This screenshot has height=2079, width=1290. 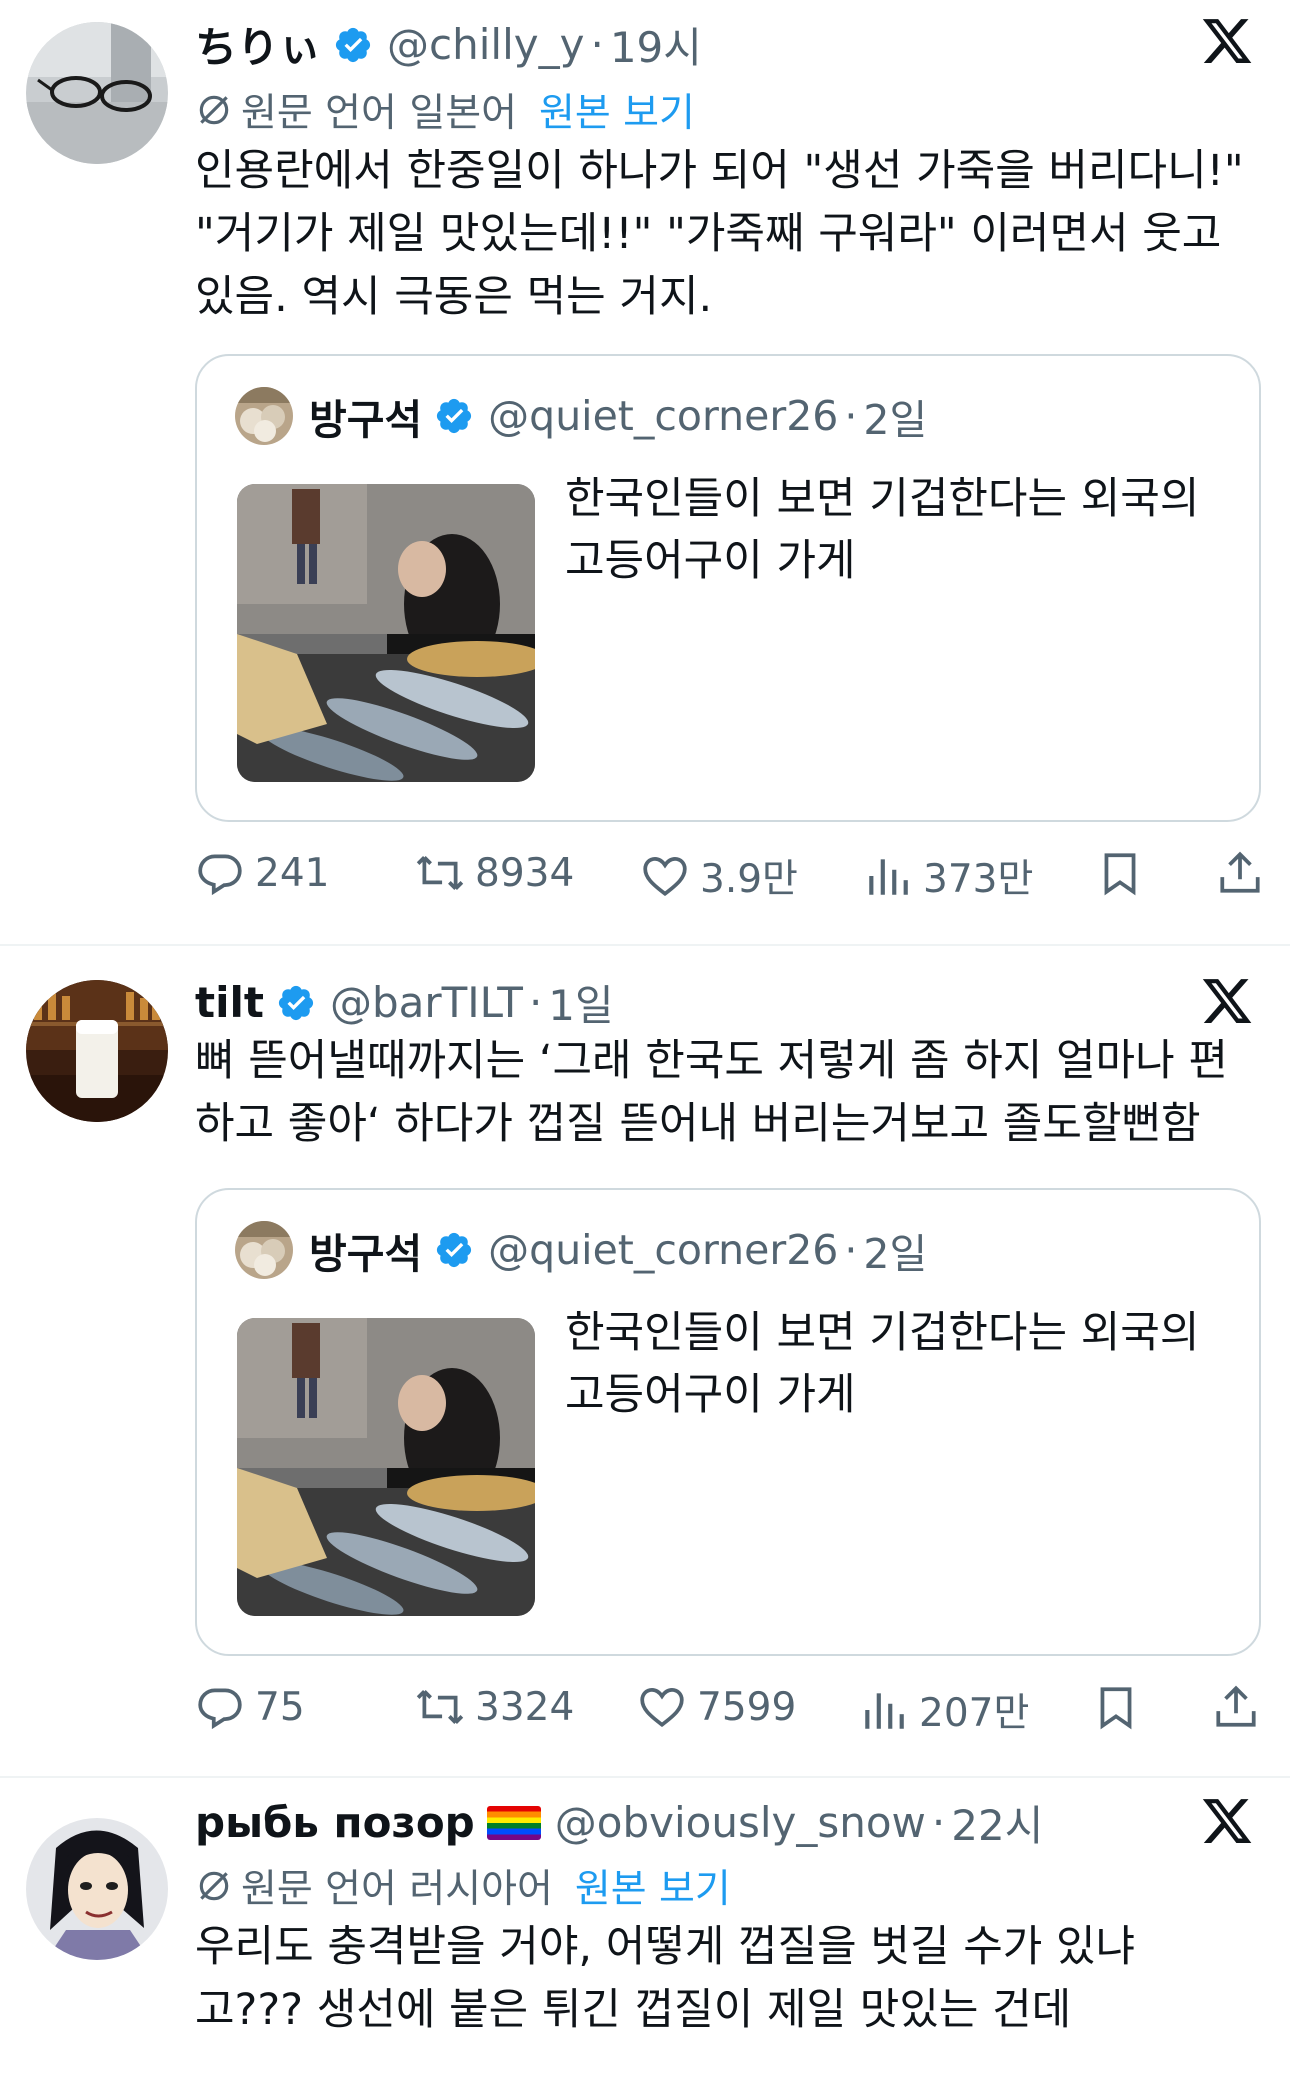 I want to click on action-bar: 75 3324 7599 207만, so click(x=730, y=1712).